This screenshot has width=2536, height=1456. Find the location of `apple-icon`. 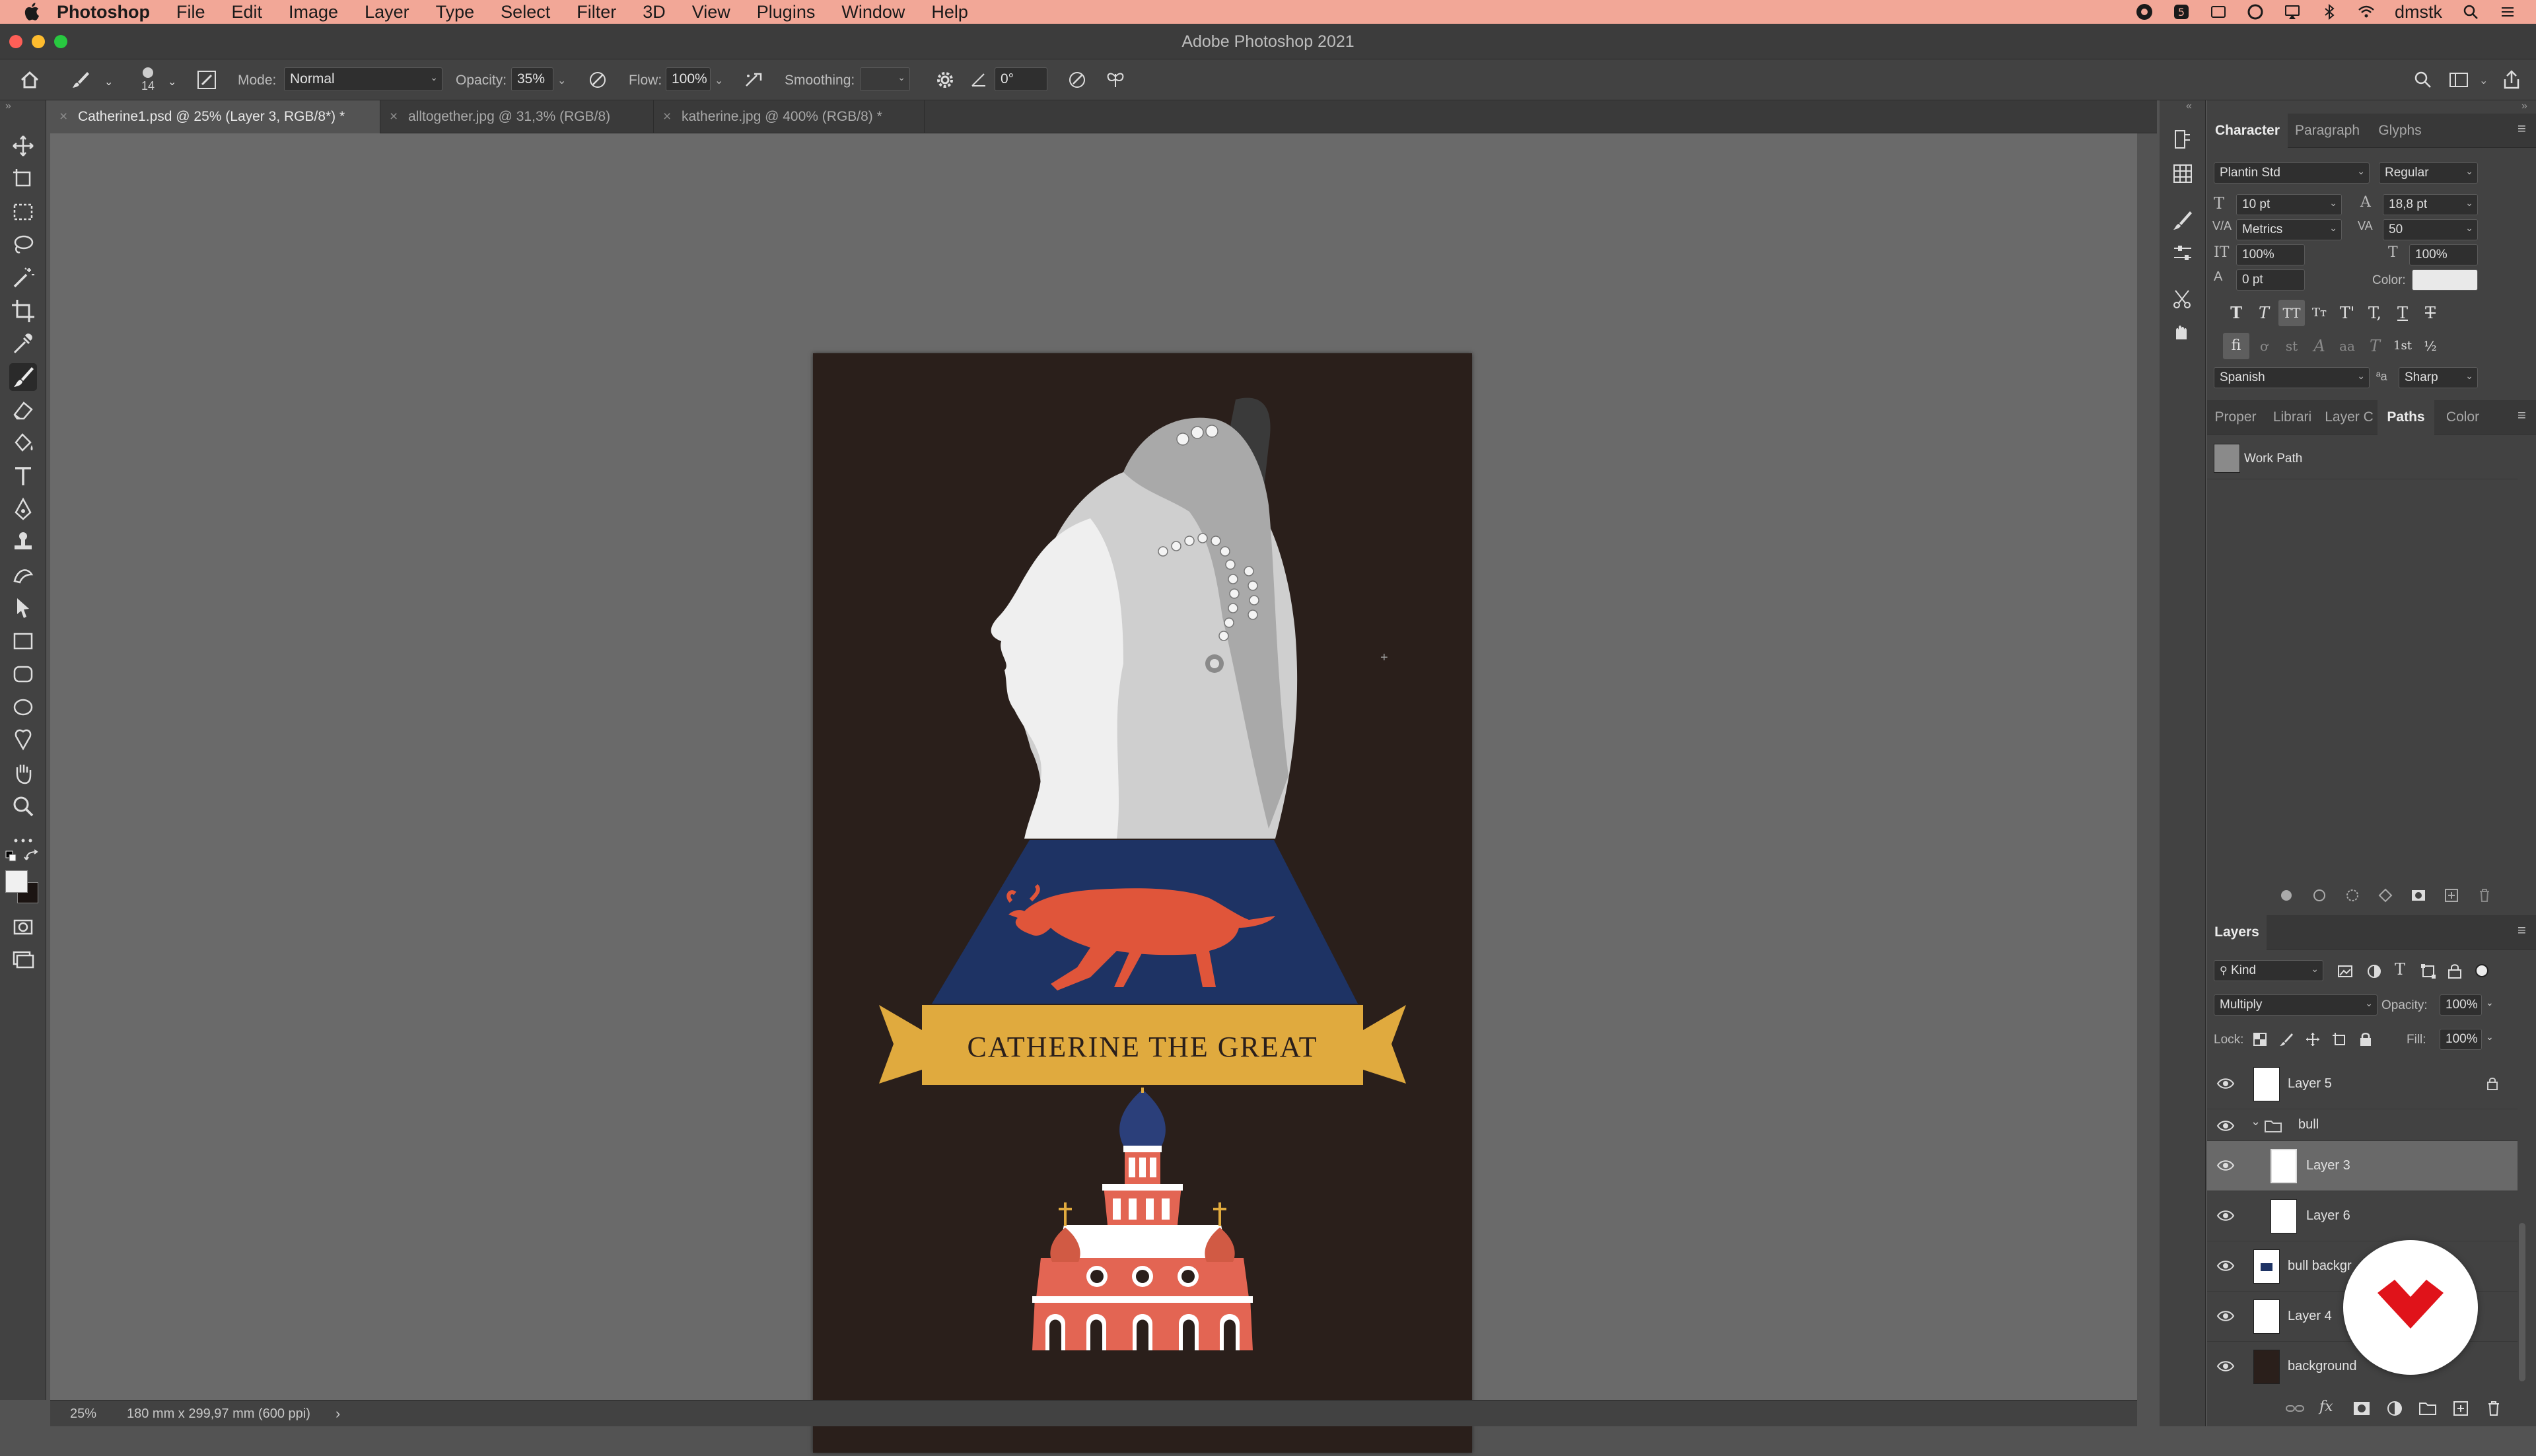

apple-icon is located at coordinates (33, 12).